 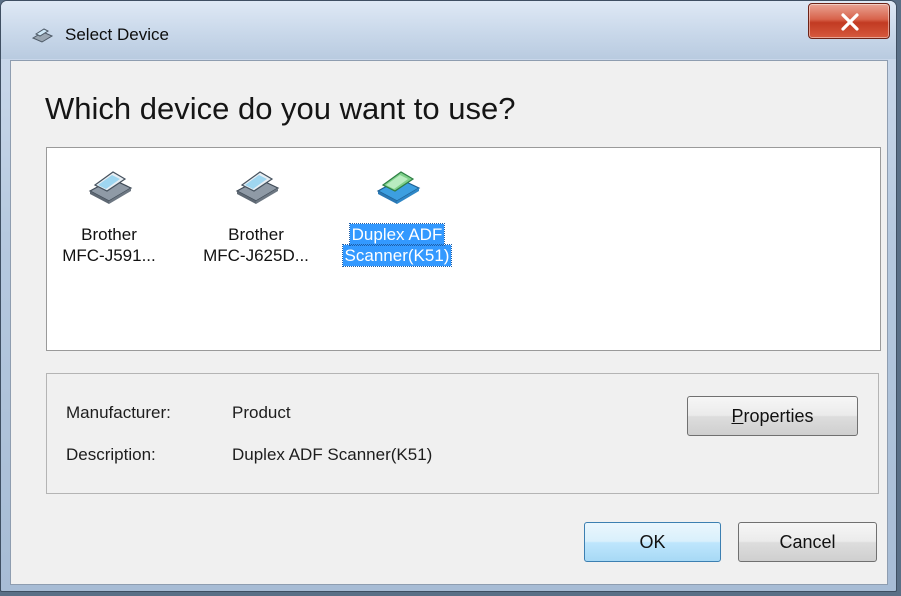 What do you see at coordinates (118, 412) in the screenshot?
I see `manufacturer-label: Manufacturer:` at bounding box center [118, 412].